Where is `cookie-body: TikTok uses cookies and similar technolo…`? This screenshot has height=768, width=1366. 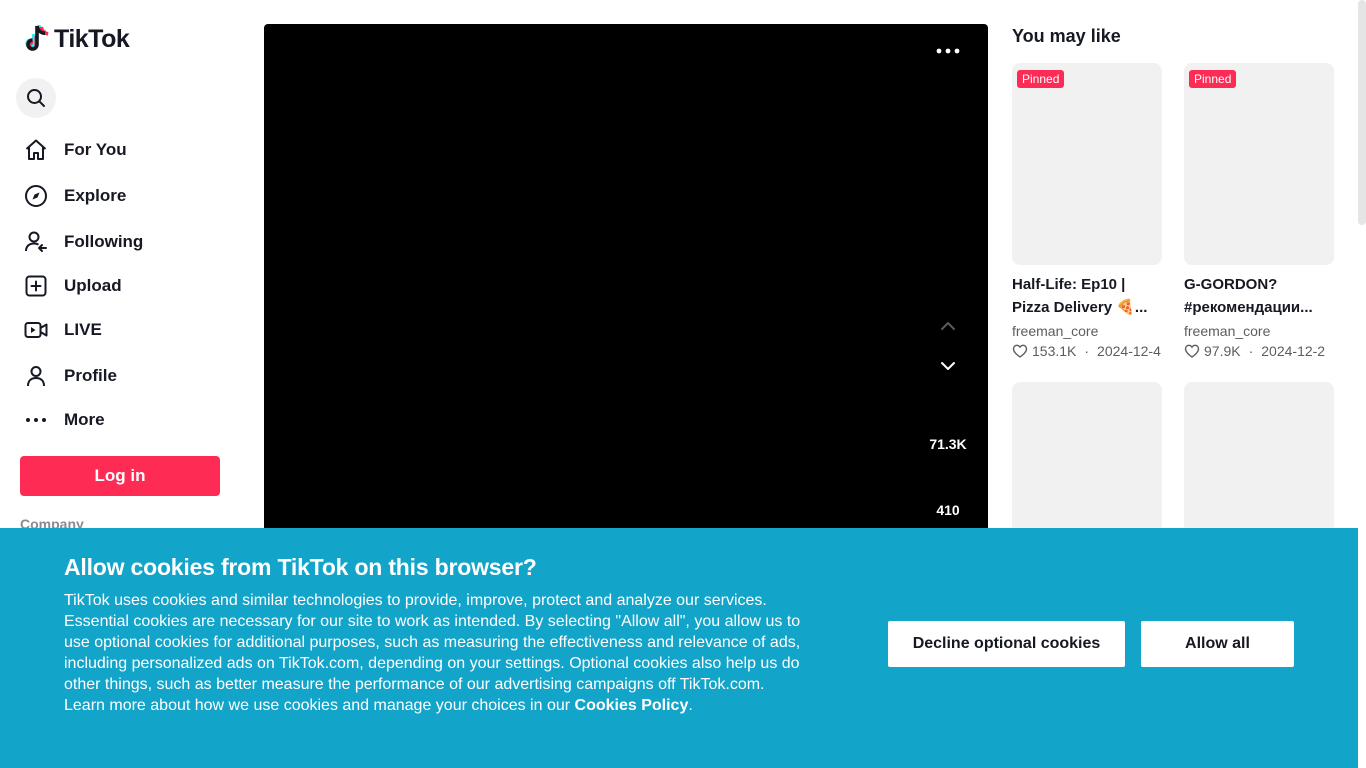 cookie-body: TikTok uses cookies and similar technolo… is located at coordinates (432, 653).